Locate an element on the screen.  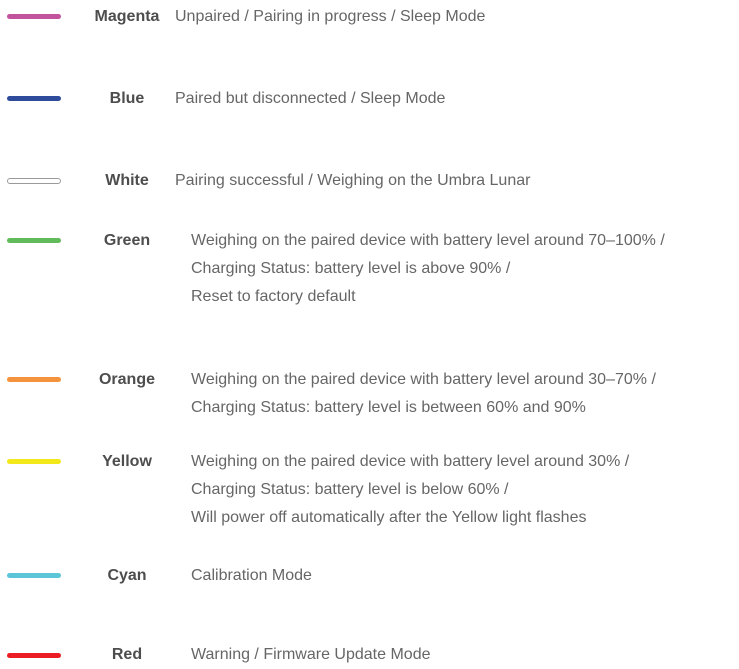
color-description: Warning / Firmware Update Mode is located at coordinates (311, 655).